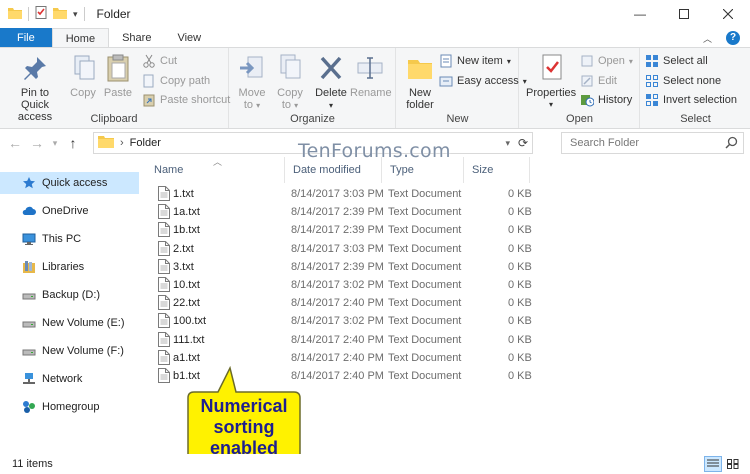  What do you see at coordinates (448, 285) in the screenshot?
I see `file-row: 10.txt 8/14/2017 3:02 PM Text Document 0 KB` at bounding box center [448, 285].